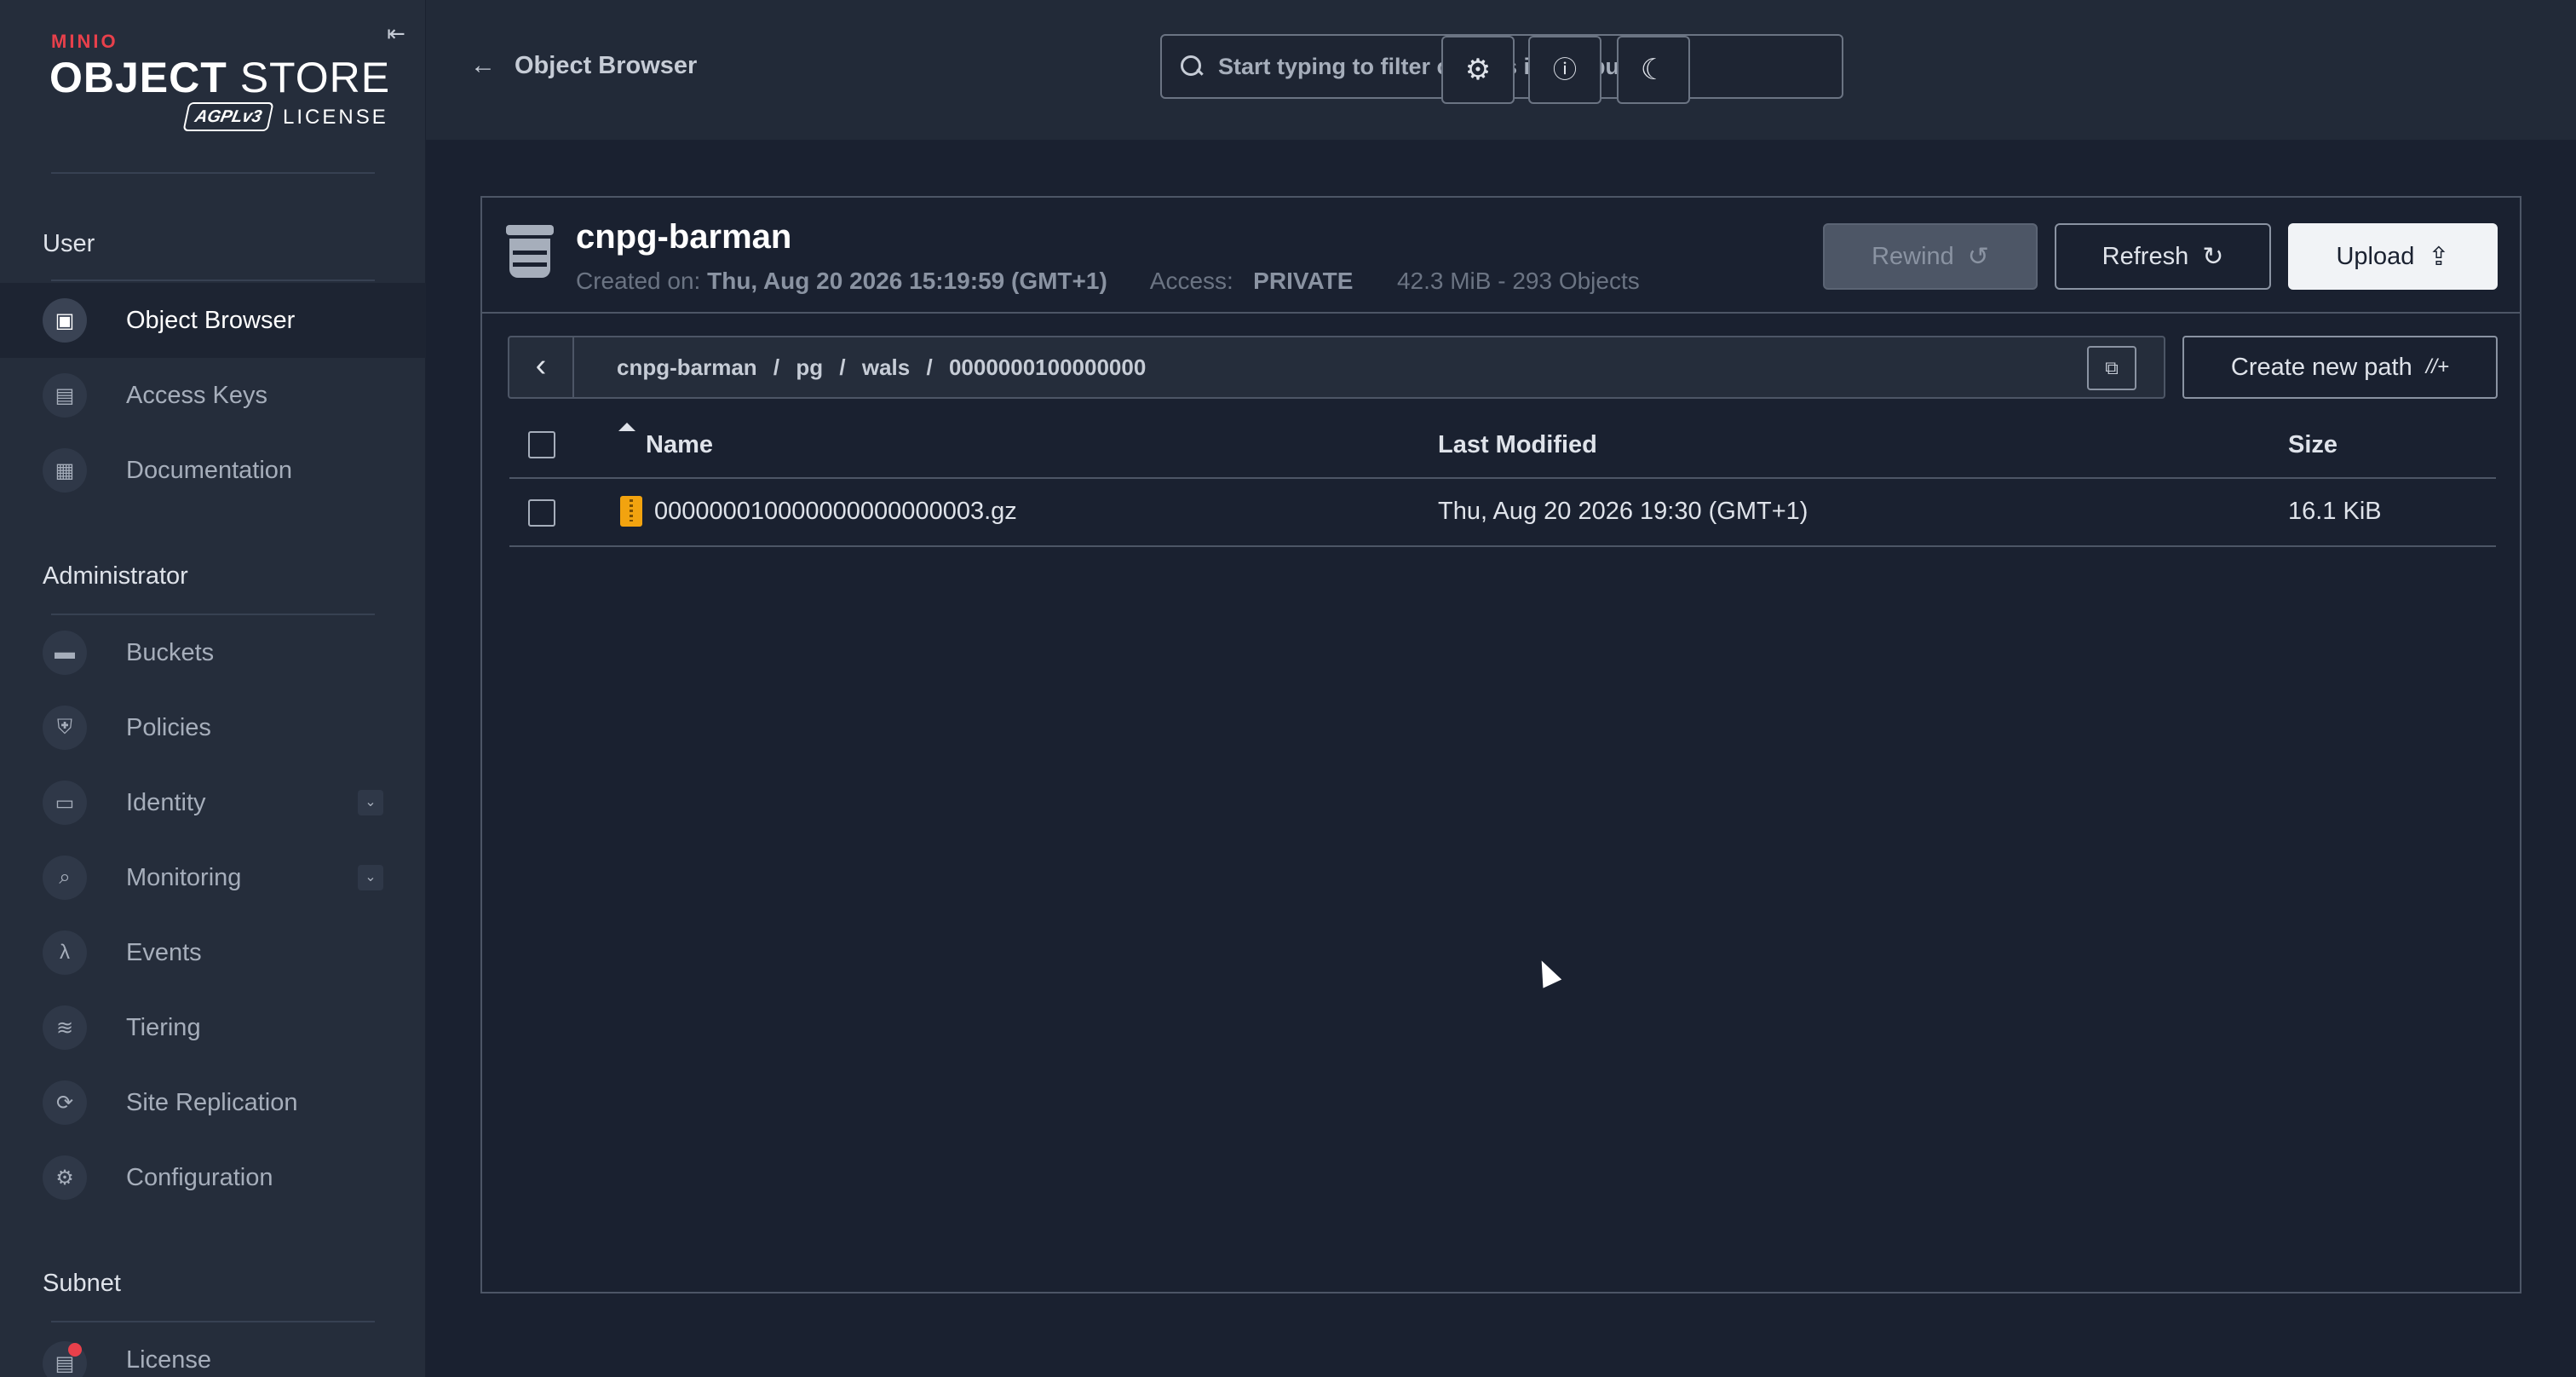 This screenshot has height=1377, width=2576. I want to click on sidebar-item-monitoring: ⌕ Monitoring ⌄, so click(213, 877).